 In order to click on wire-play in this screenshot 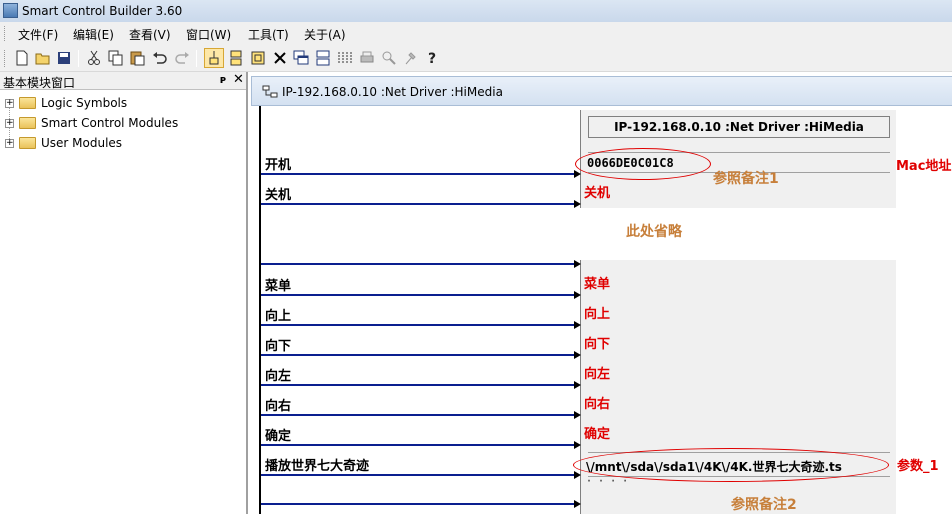, I will do `click(418, 475)`.